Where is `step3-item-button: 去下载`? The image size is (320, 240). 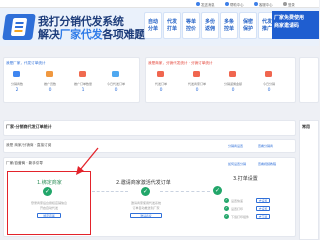 step3-item-button: 去下载 is located at coordinates (263, 216).